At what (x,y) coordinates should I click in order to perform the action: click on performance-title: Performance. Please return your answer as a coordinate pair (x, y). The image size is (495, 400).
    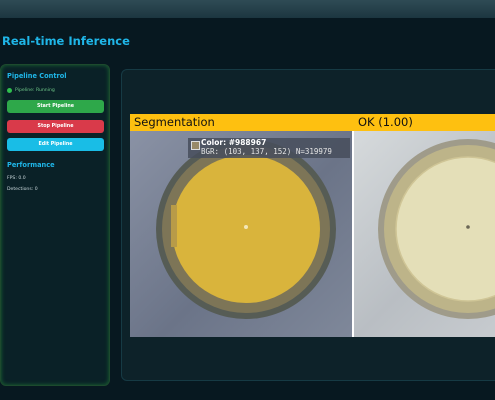
    Looking at the image, I should click on (31, 165).